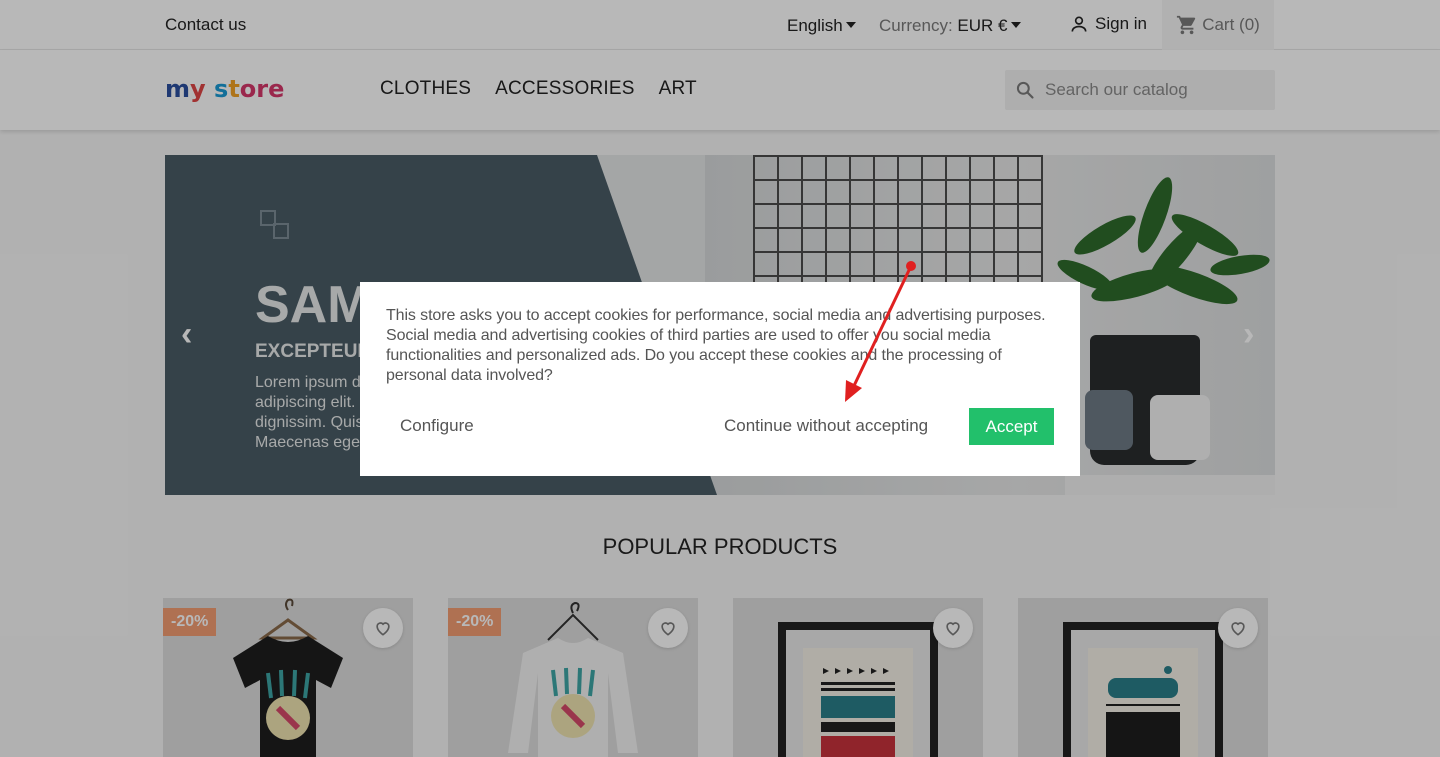  What do you see at coordinates (826, 426) in the screenshot?
I see `continue-without-accepting-button: Continue without accepting` at bounding box center [826, 426].